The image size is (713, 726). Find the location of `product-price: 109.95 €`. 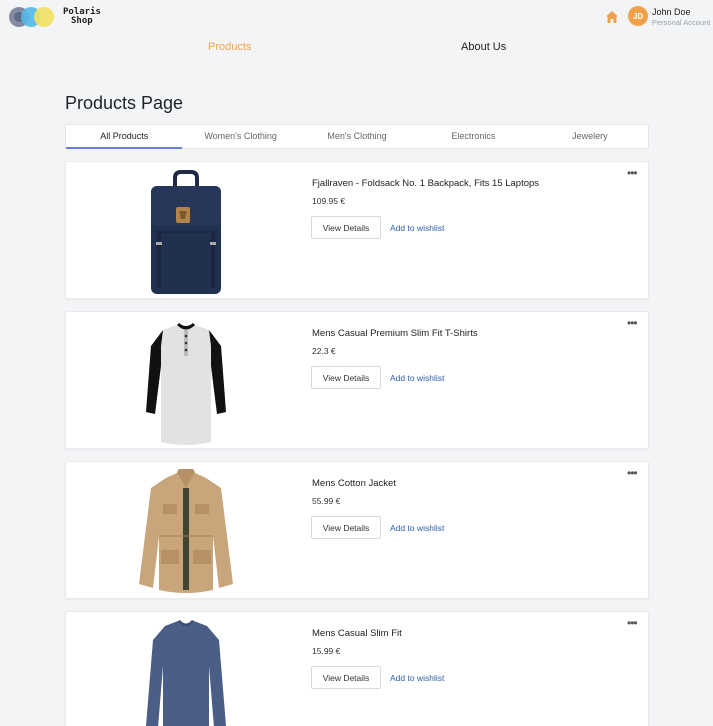

product-price: 109.95 € is located at coordinates (329, 201).